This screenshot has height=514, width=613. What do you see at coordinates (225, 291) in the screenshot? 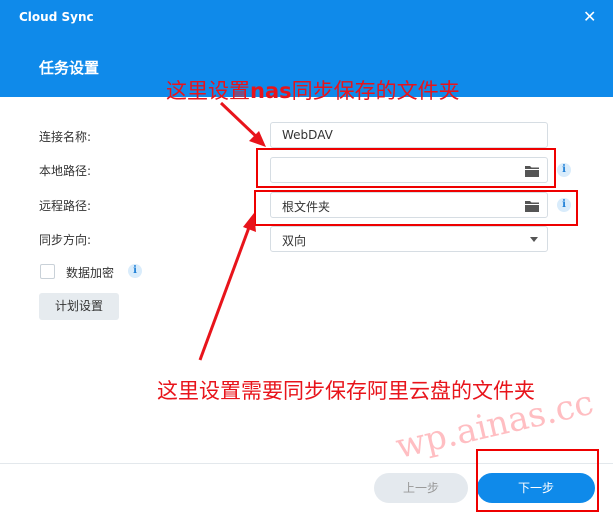
I see `bottom-arrow-line` at bounding box center [225, 291].